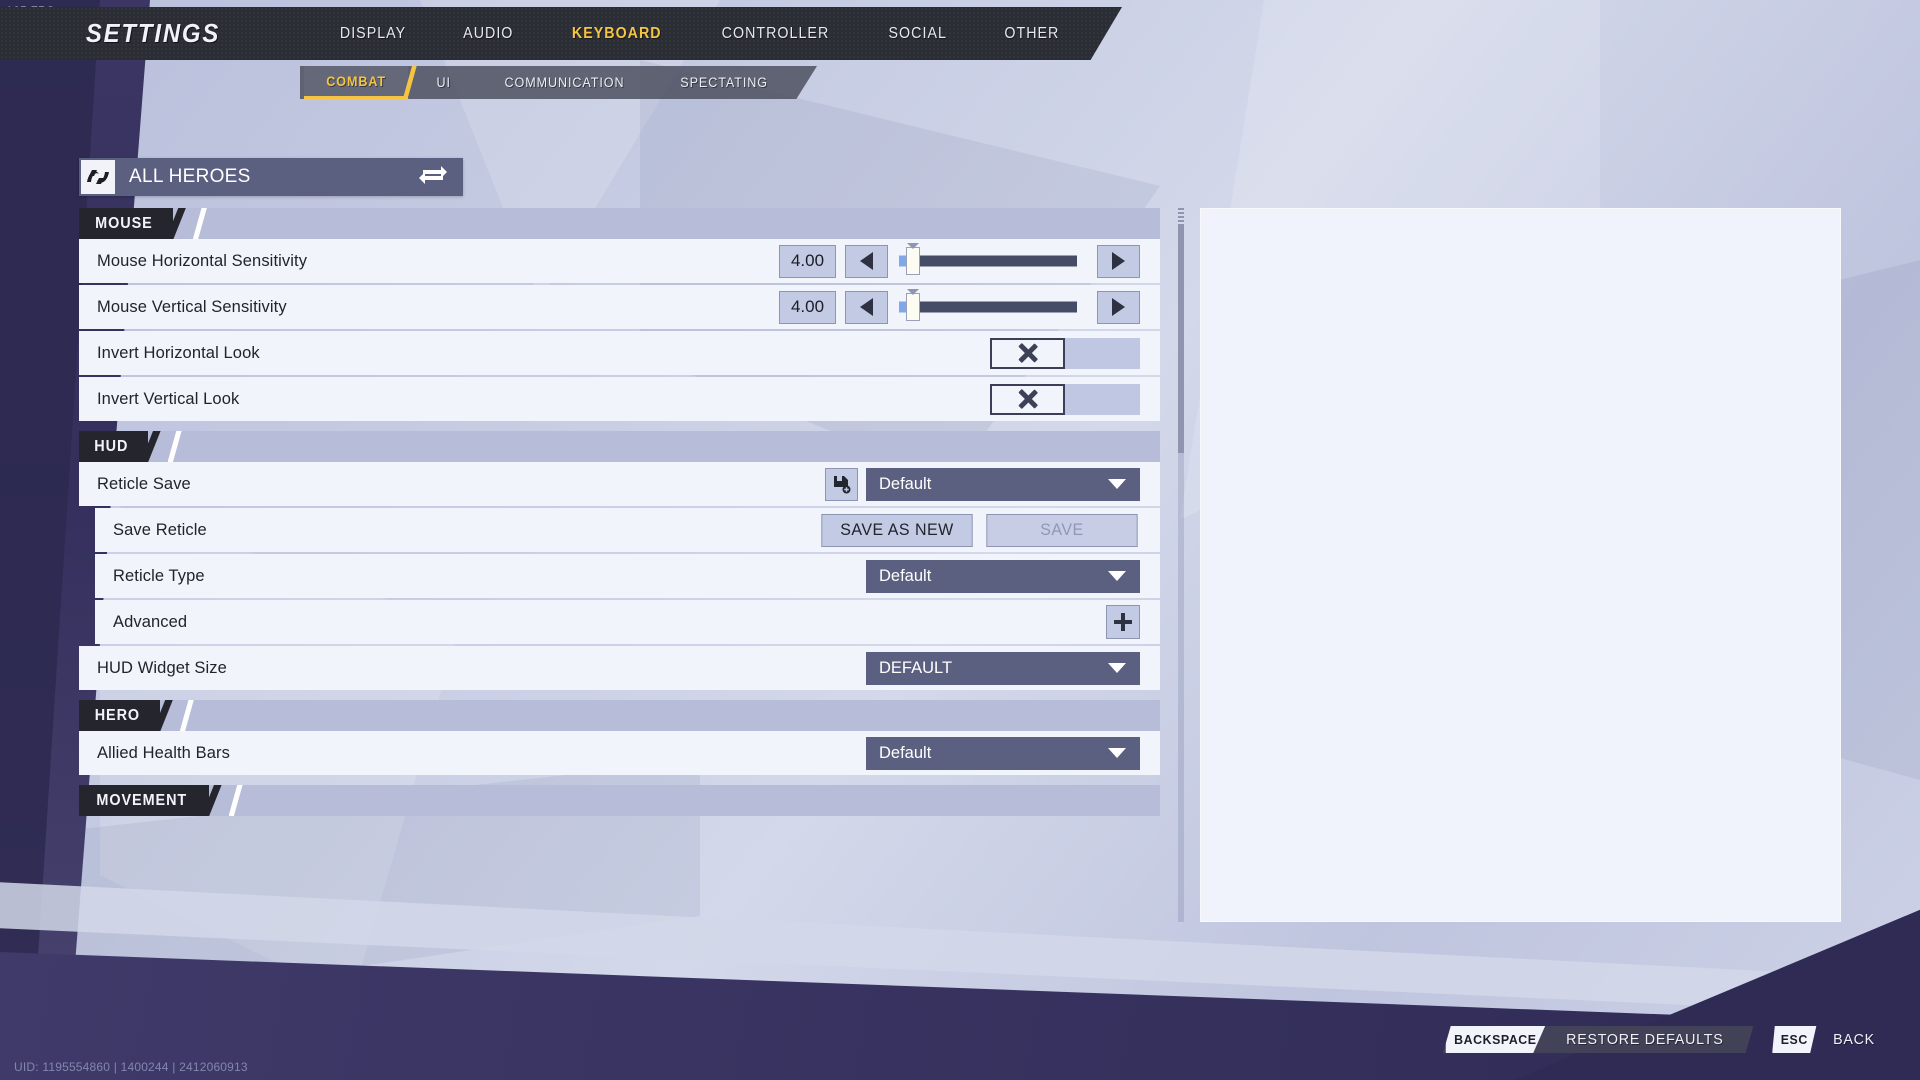 This screenshot has width=1920, height=1080. What do you see at coordinates (150, 621) in the screenshot?
I see `setting-row-label: Advanced` at bounding box center [150, 621].